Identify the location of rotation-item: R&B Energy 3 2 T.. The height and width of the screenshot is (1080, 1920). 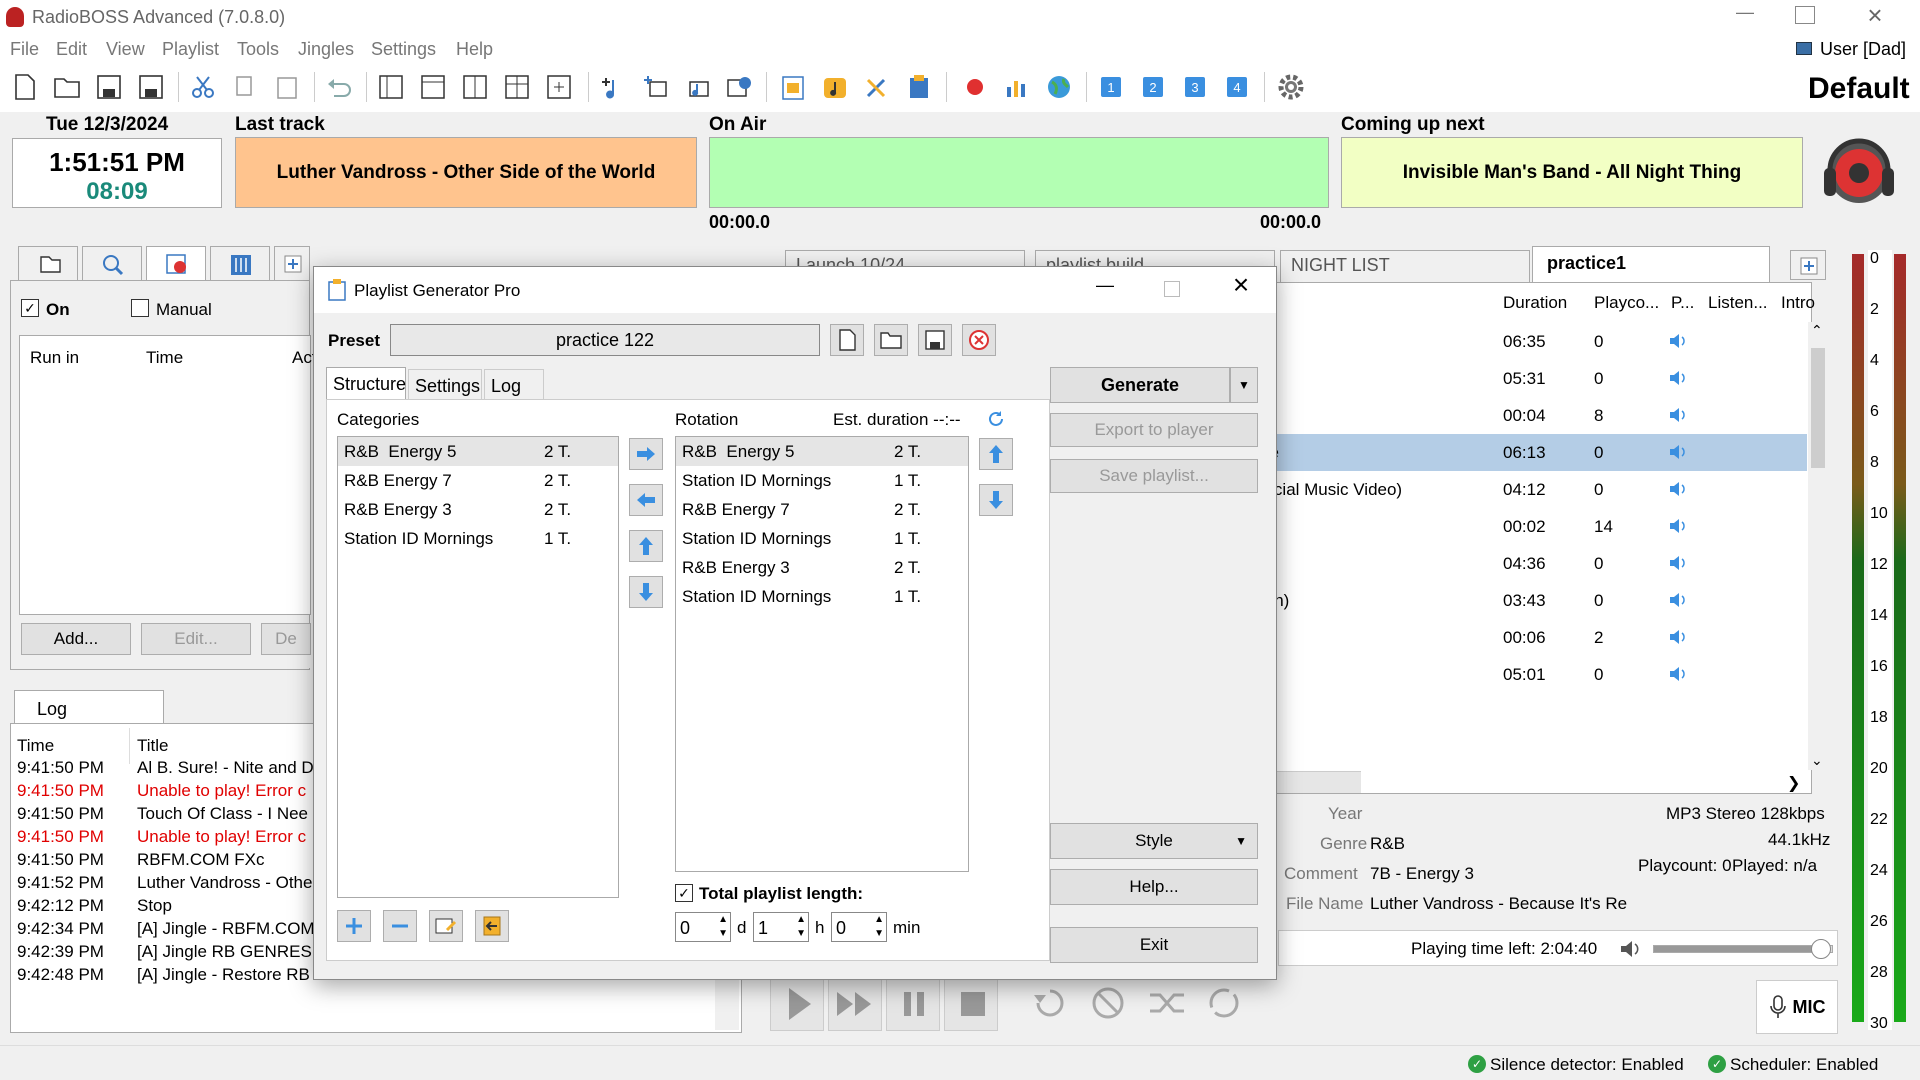
(822, 567).